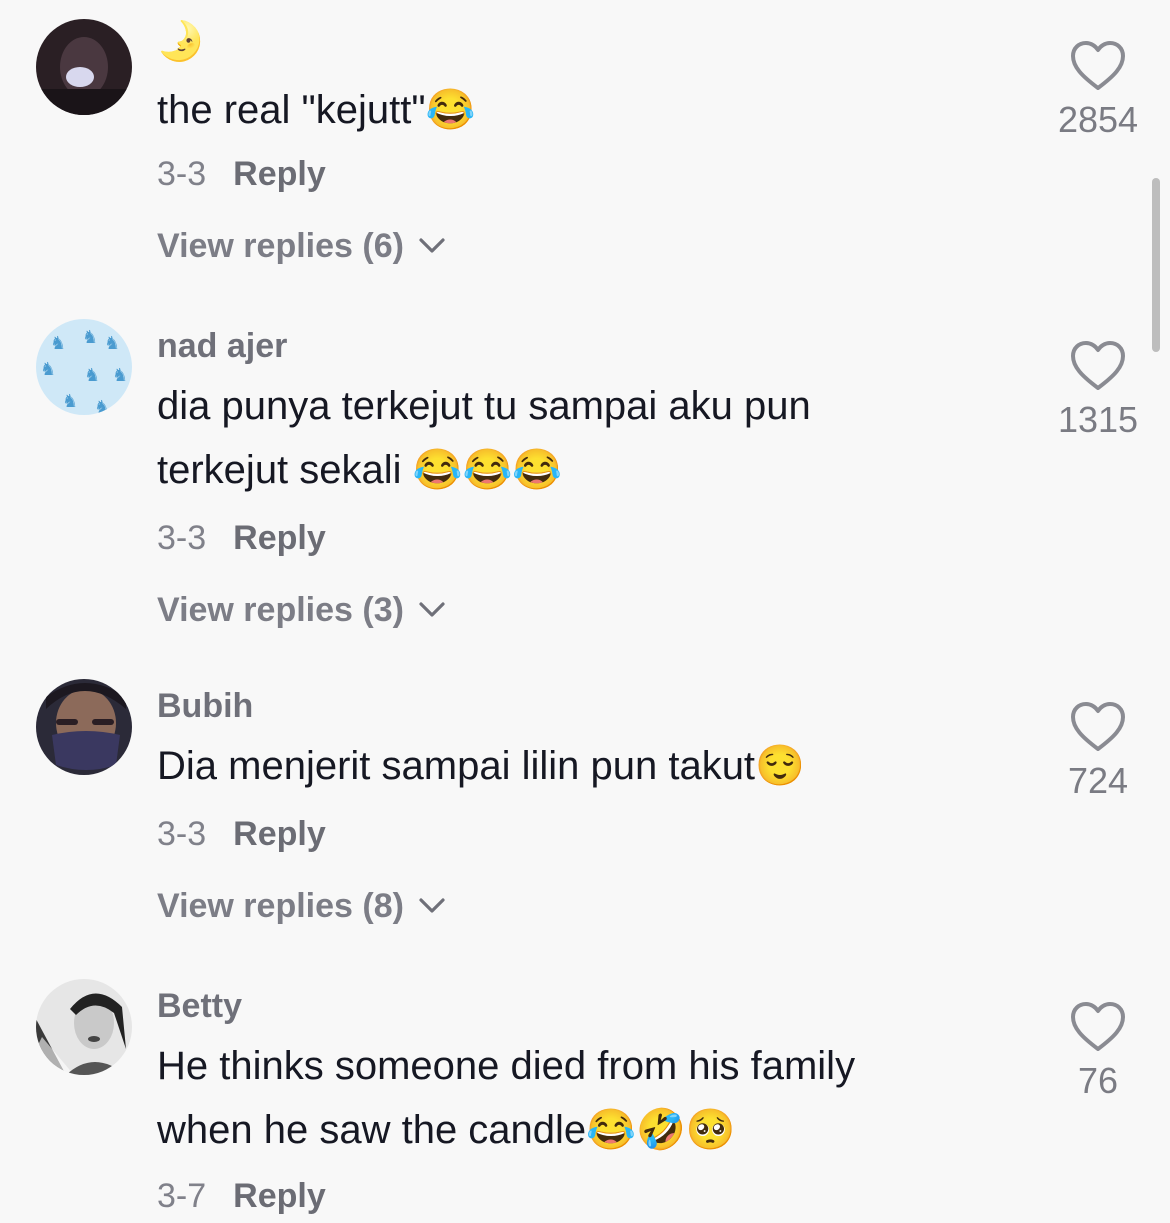  What do you see at coordinates (567, 246) in the screenshot?
I see `view-replies-button: View replies (6)` at bounding box center [567, 246].